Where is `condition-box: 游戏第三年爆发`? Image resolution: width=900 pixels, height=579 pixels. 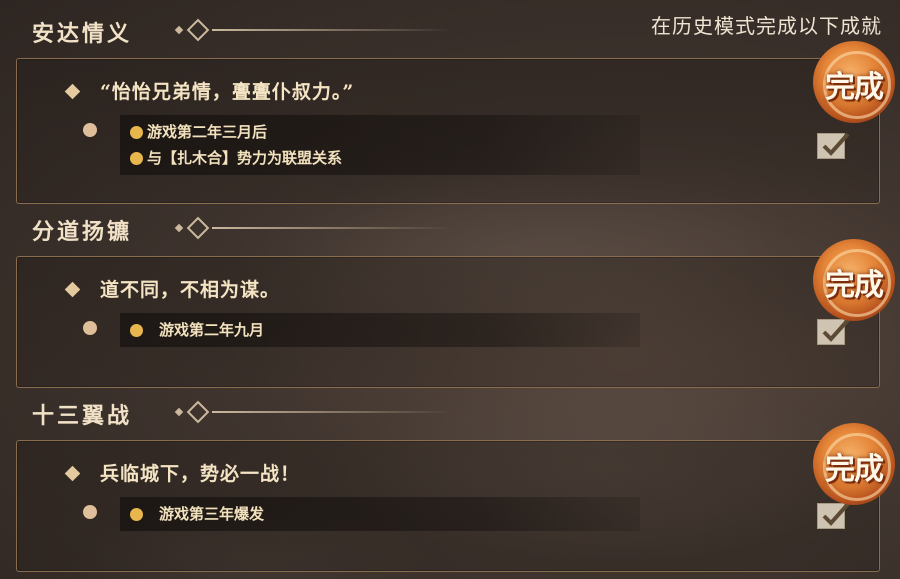 condition-box: 游戏第三年爆发 is located at coordinates (380, 514).